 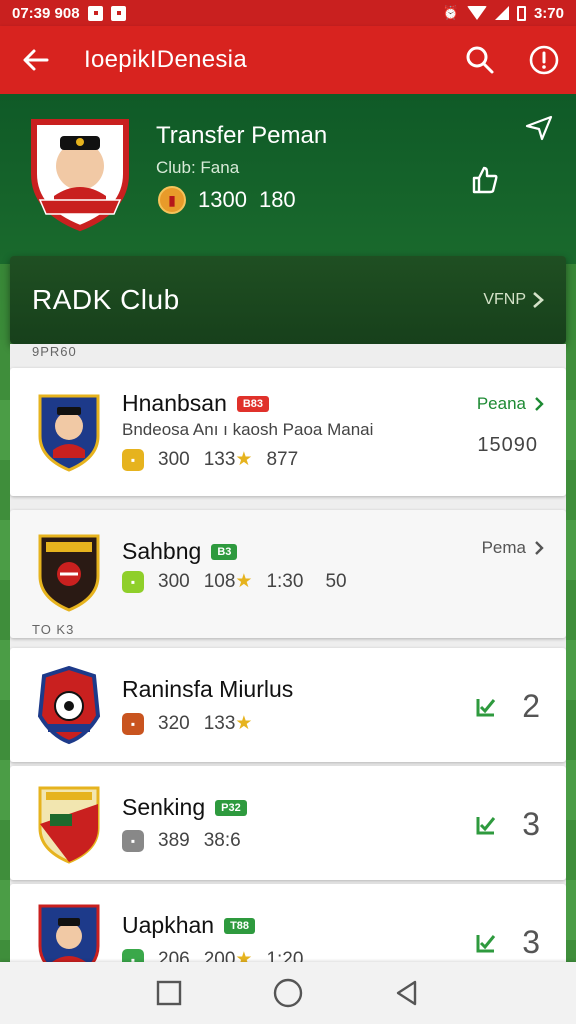 I want to click on player-card: Senking P32 ▪ 389 38:6 3, so click(x=288, y=823).